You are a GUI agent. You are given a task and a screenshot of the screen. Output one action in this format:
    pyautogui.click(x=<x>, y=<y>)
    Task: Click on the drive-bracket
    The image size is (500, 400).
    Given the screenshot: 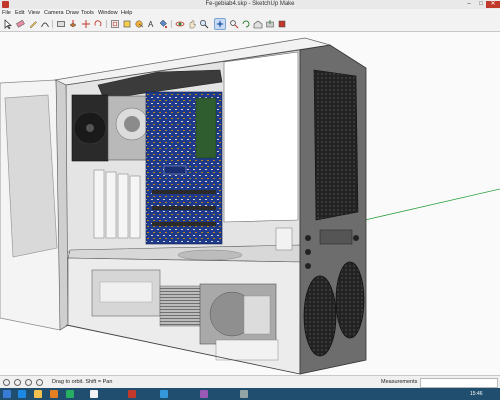 What is the action you would take?
    pyautogui.click(x=284, y=239)
    